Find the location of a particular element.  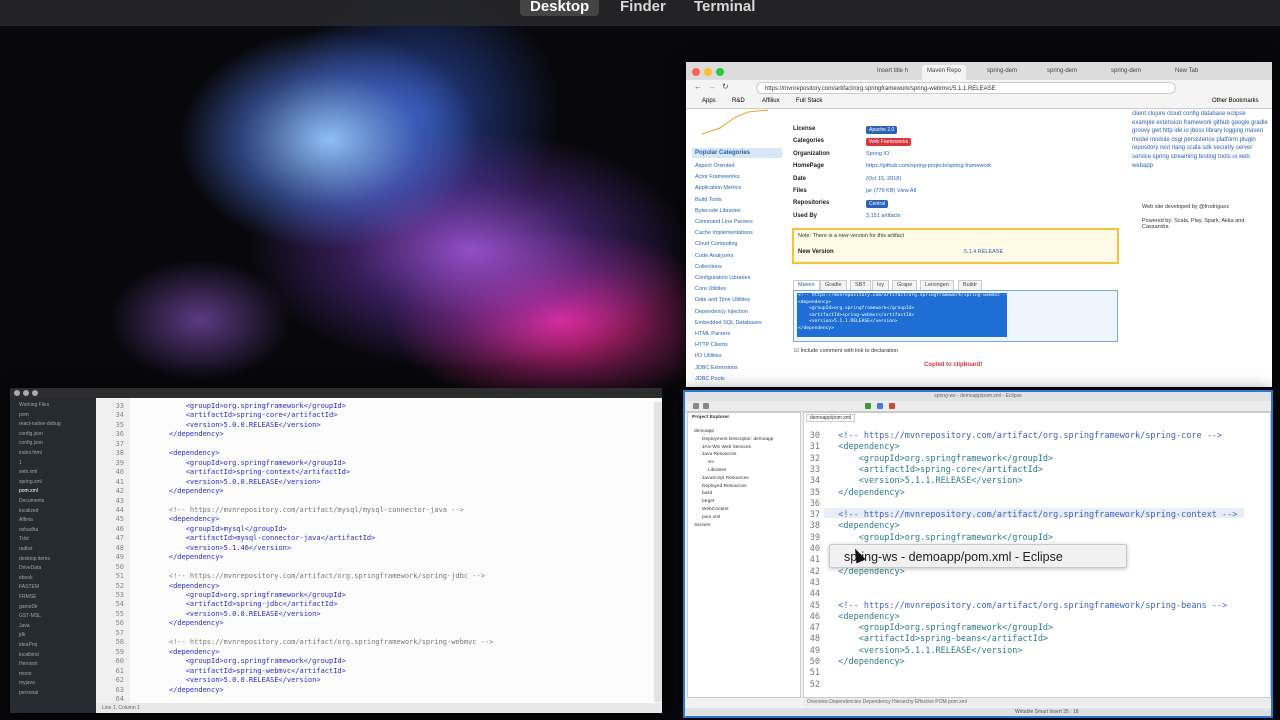

sidebar-file: web.xml is located at coordinates (28, 472).